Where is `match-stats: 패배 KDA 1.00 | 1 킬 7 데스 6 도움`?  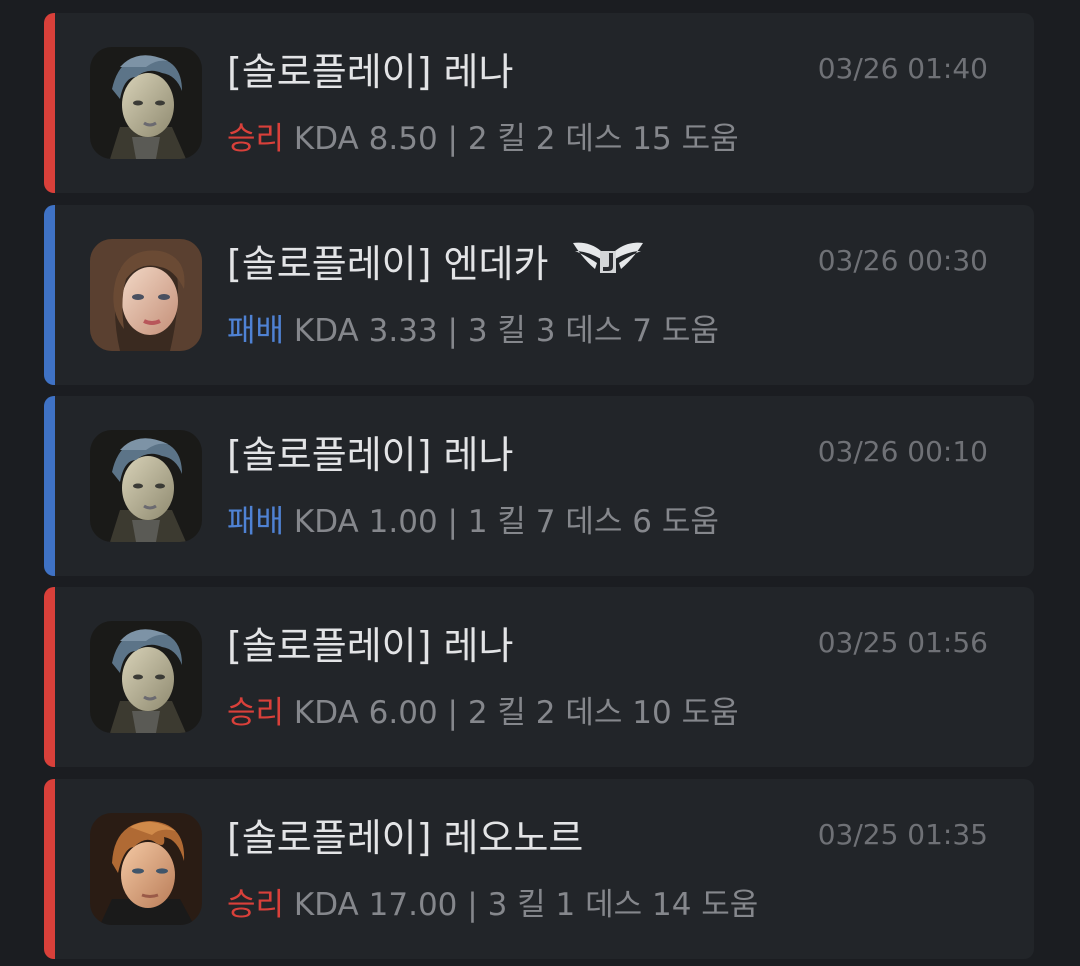
match-stats: 패배 KDA 1.00 | 1 킬 7 데스 6 도움 is located at coordinates (473, 522).